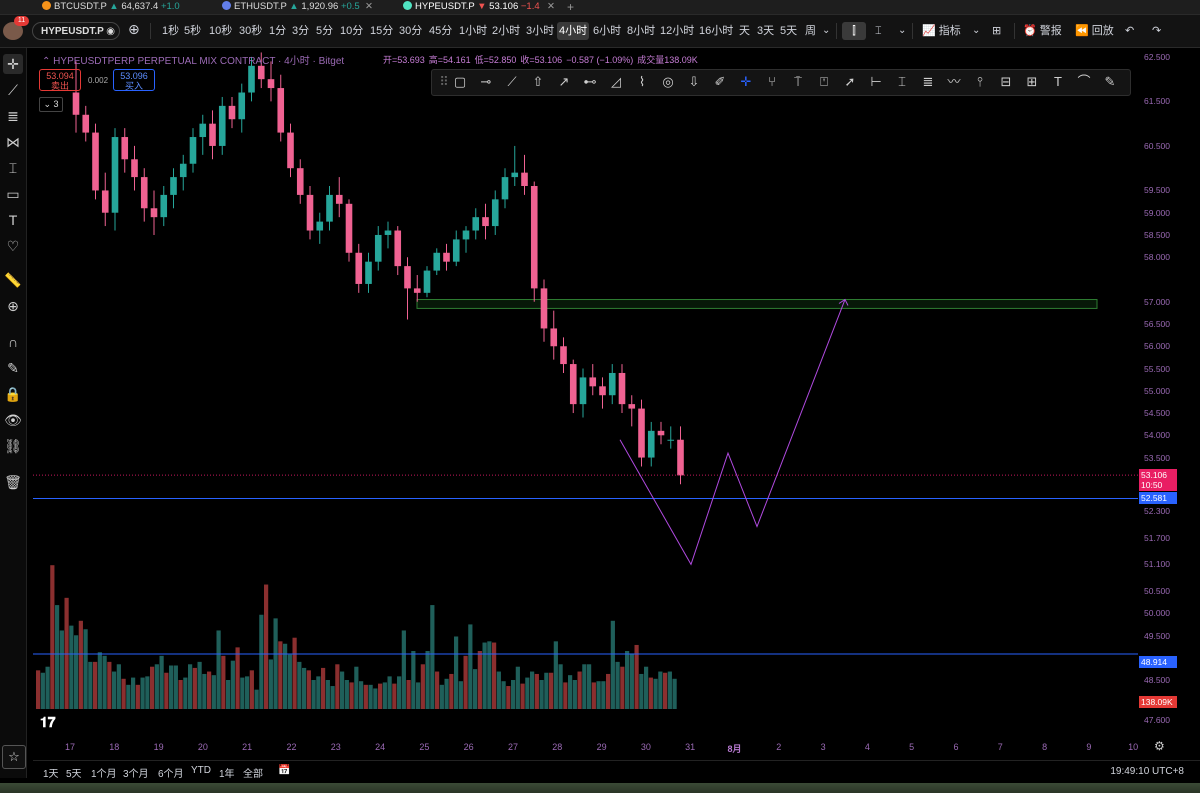 The height and width of the screenshot is (793, 1200). Describe the element at coordinates (74, 772) in the screenshot. I see `range-button-1: 5天` at that location.